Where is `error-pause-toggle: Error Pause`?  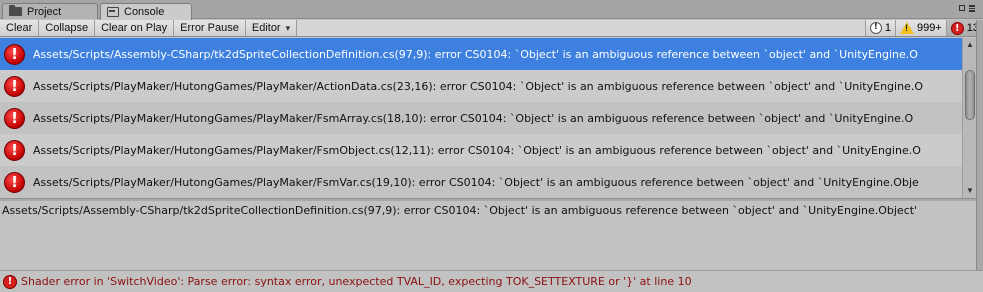 error-pause-toggle: Error Pause is located at coordinates (210, 28).